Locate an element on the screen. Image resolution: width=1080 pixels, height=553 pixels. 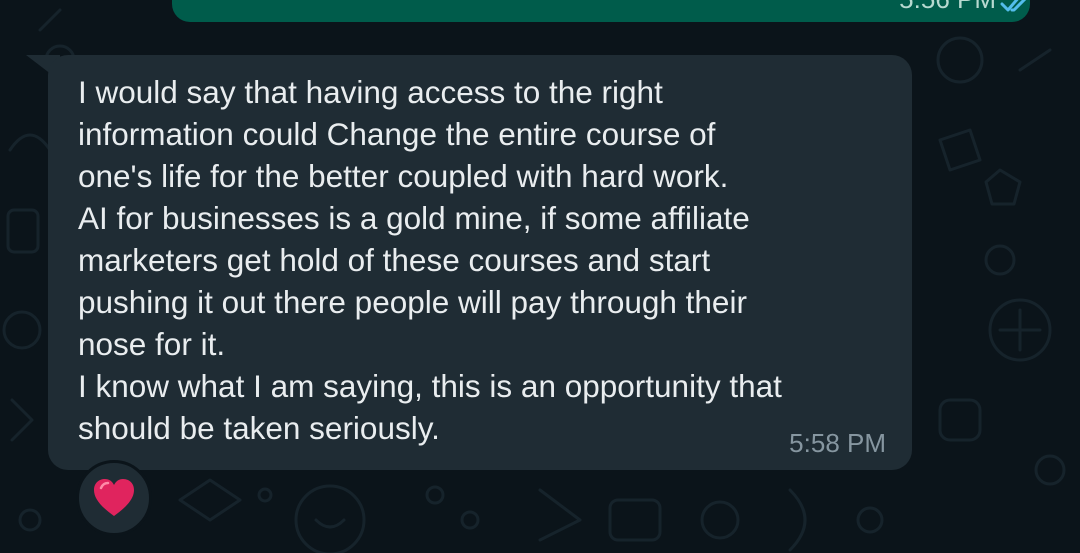
message-reaction is located at coordinates (114, 498).